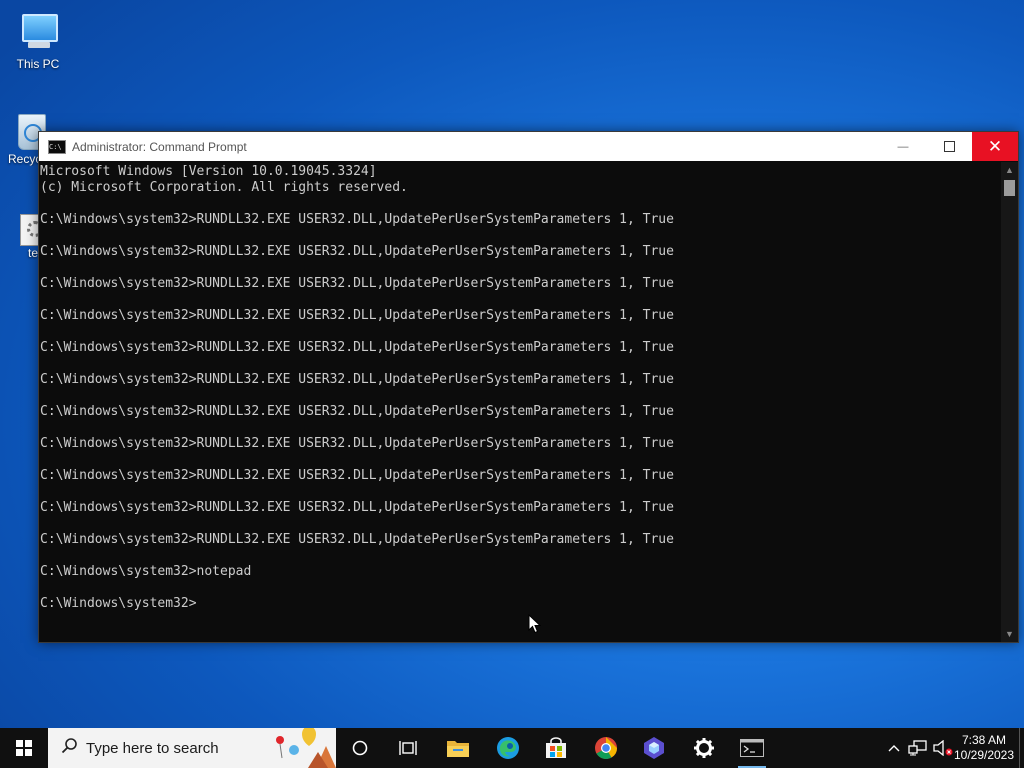 The width and height of the screenshot is (1024, 768). Describe the element at coordinates (57, 146) in the screenshot. I see `cmd-window-icon: C:\` at that location.